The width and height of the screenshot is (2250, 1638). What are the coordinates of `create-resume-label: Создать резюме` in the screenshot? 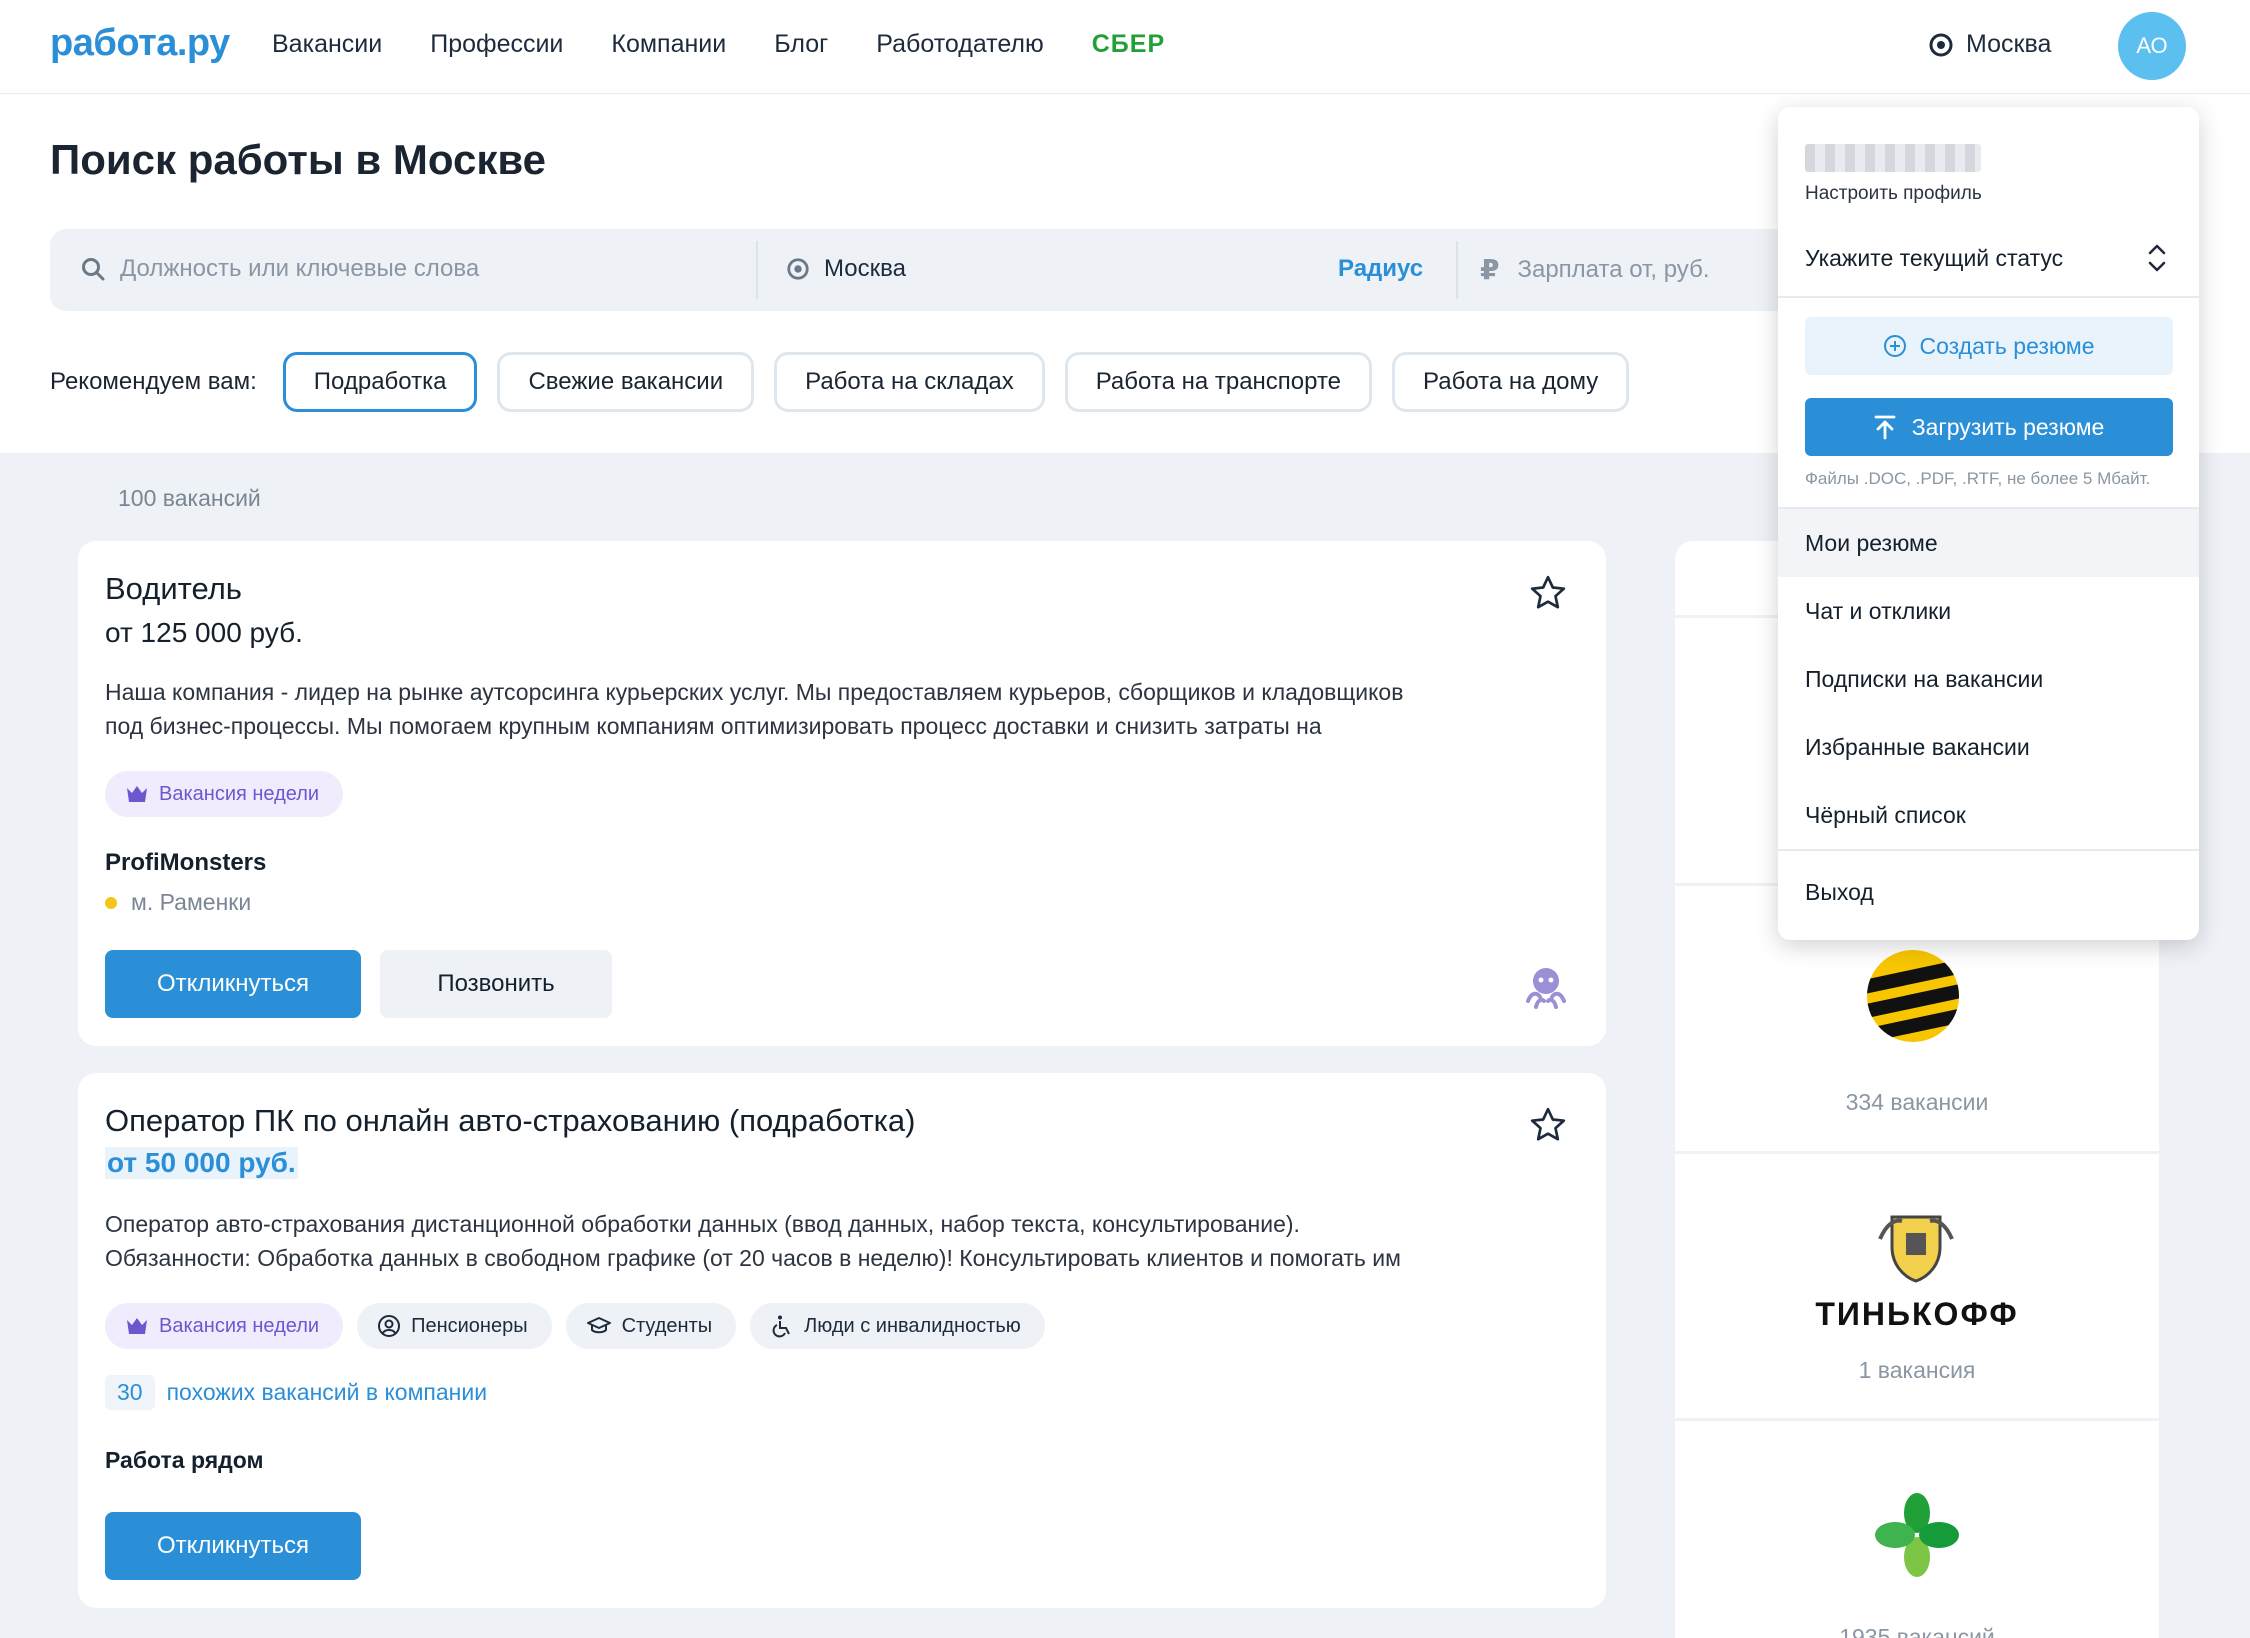 It's located at (2007, 345).